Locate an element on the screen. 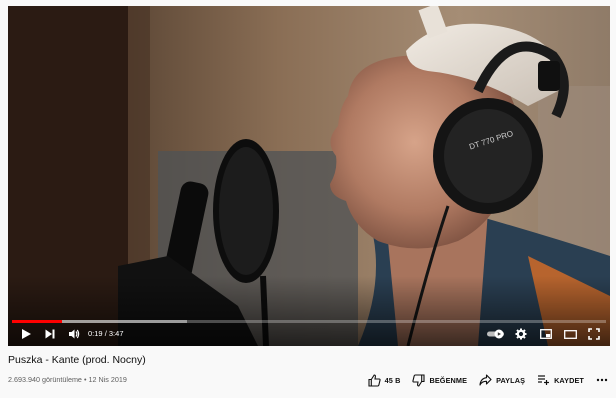  theater-button is located at coordinates (570, 334).